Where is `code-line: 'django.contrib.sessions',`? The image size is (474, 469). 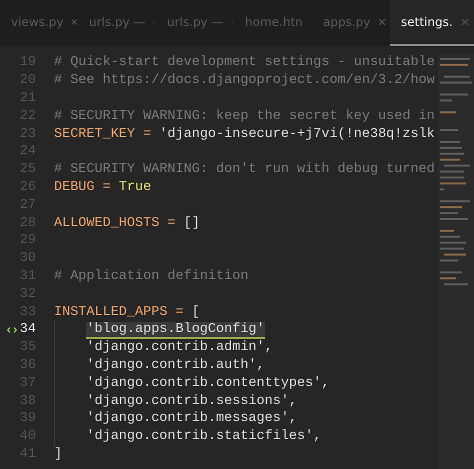
code-line: 'django.contrib.sessions', is located at coordinates (192, 401).